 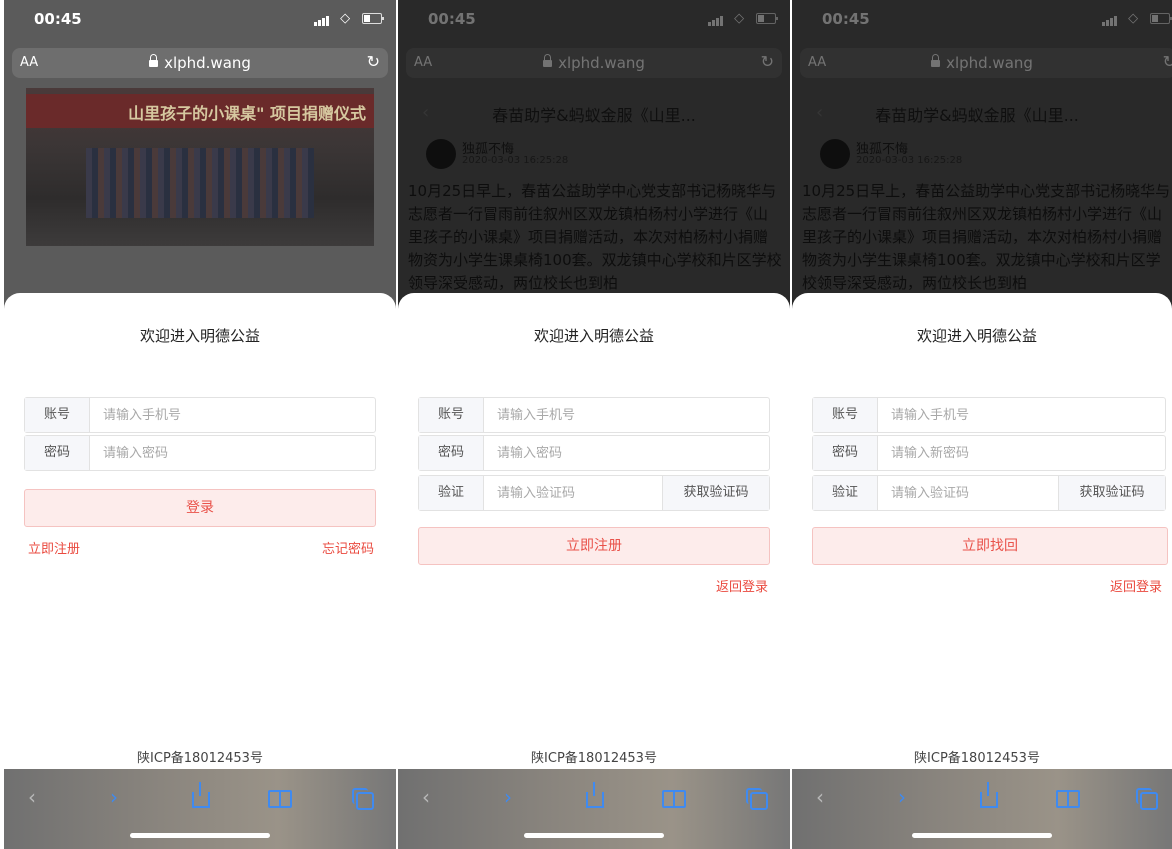 I want to click on article-timestamp: 2020-03-03 16:25:28, so click(x=515, y=160).